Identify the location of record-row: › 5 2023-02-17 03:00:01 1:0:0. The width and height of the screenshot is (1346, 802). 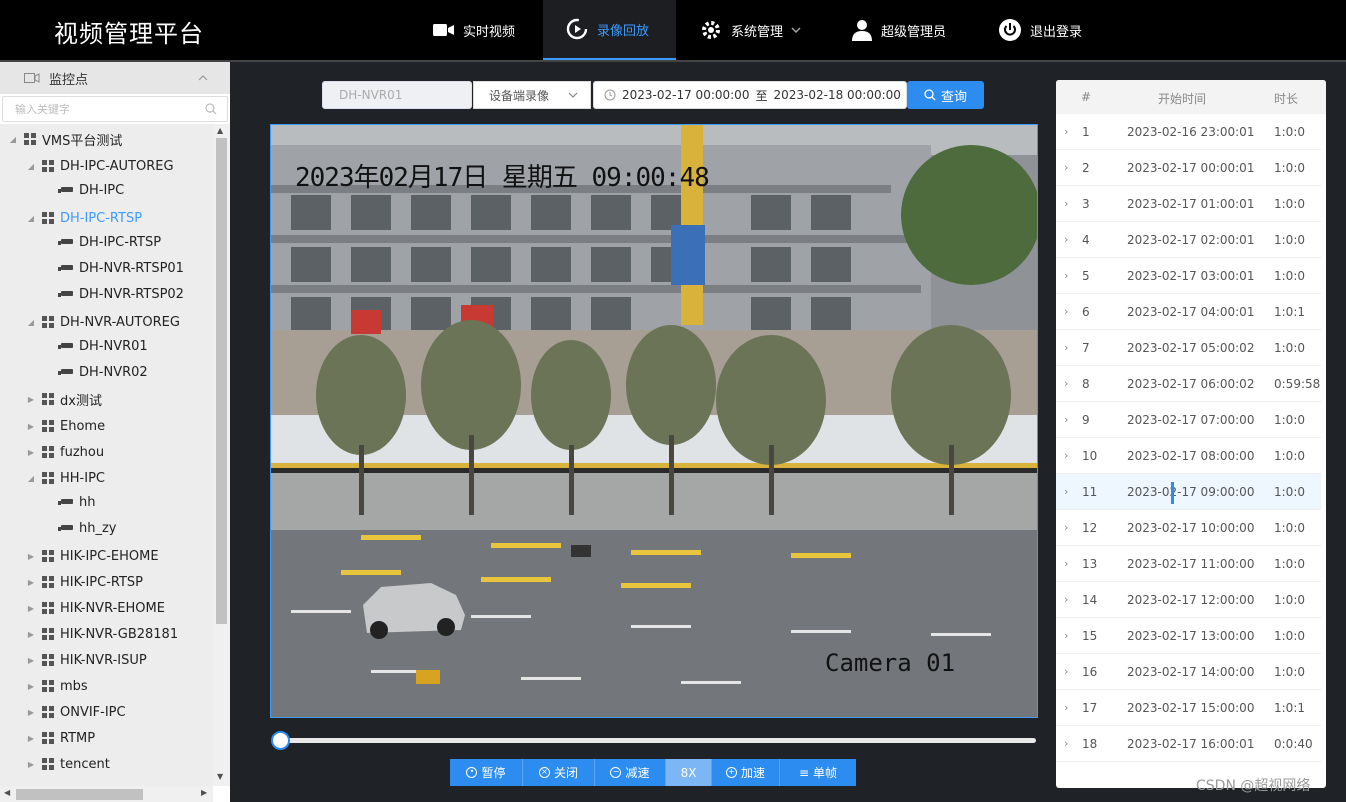
(1188, 276).